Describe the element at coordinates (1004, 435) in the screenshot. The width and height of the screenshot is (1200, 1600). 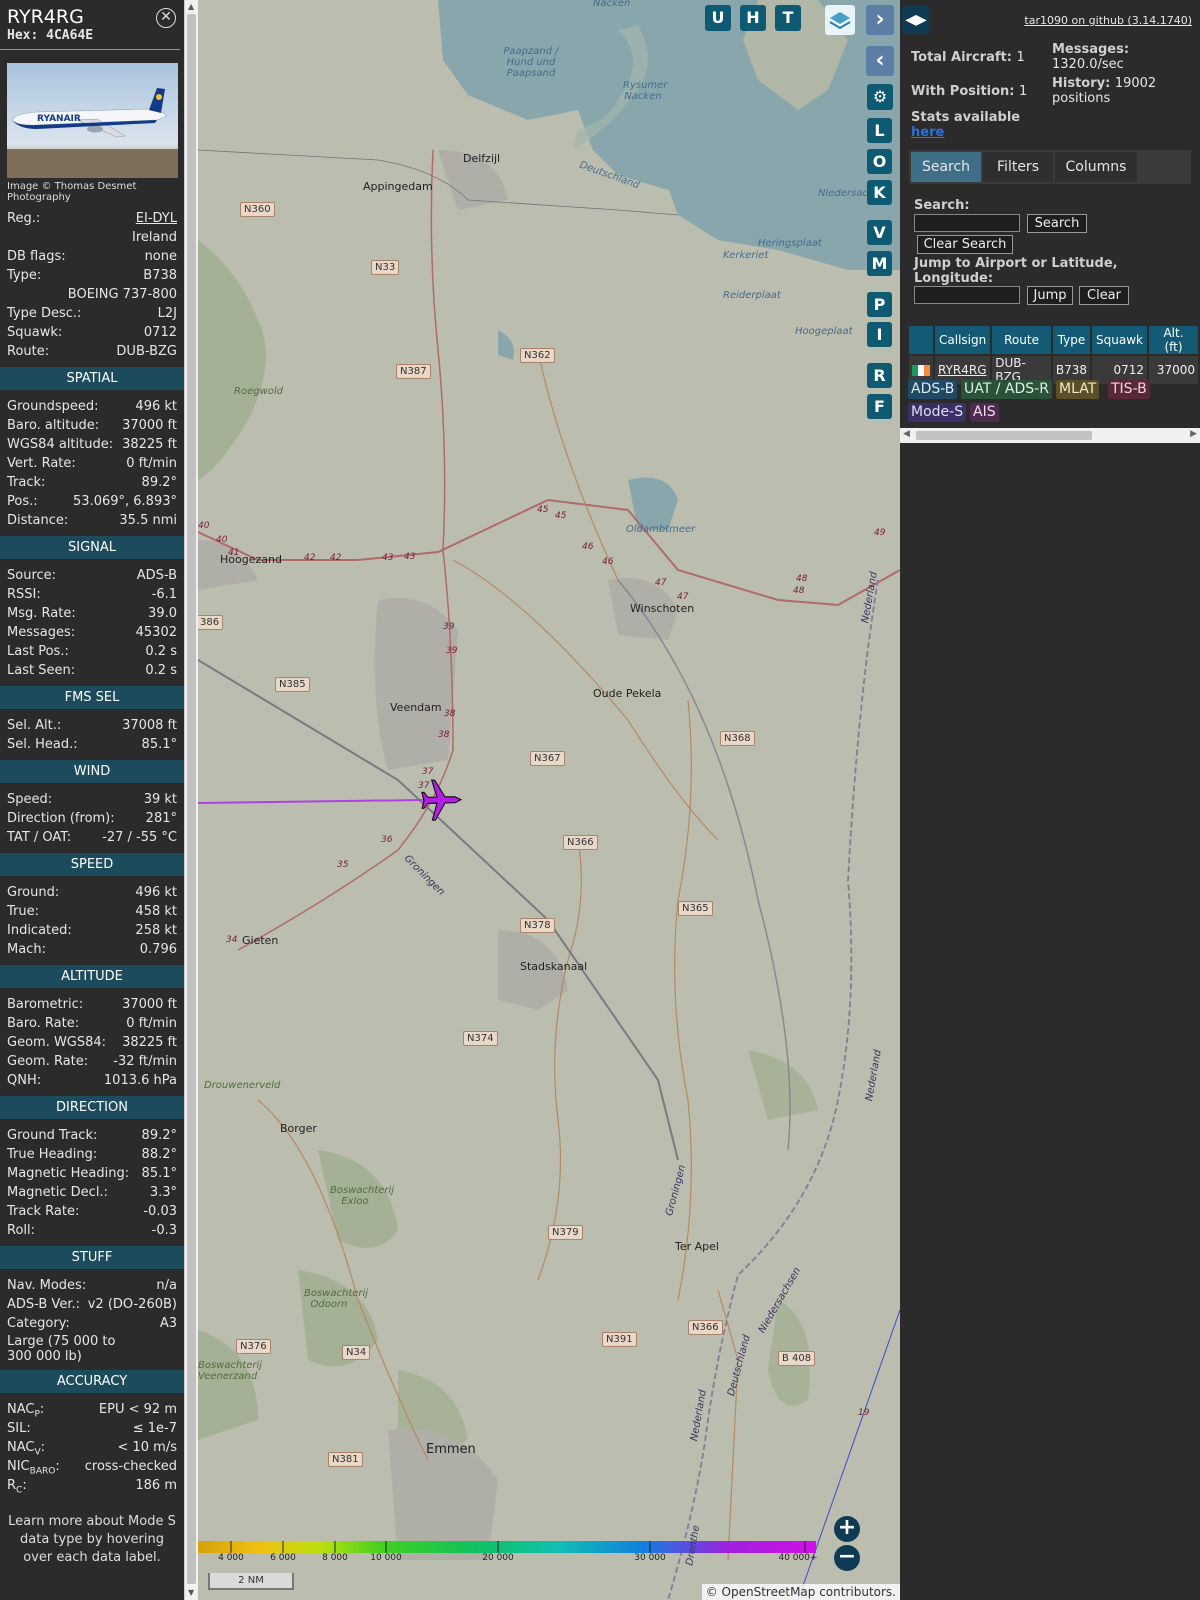
I see `hscroll-thumb` at that location.